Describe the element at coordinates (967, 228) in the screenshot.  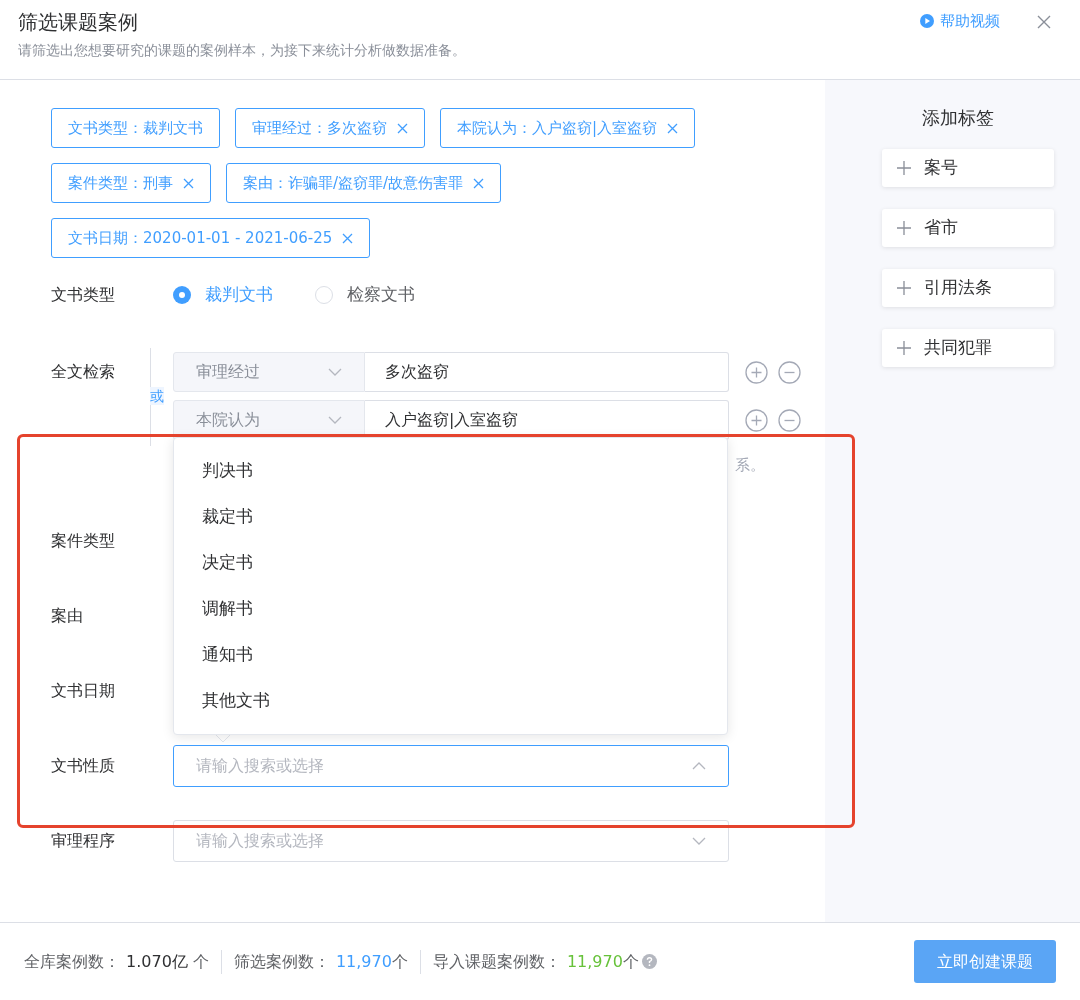
I see `add-tag-button: 省市` at that location.